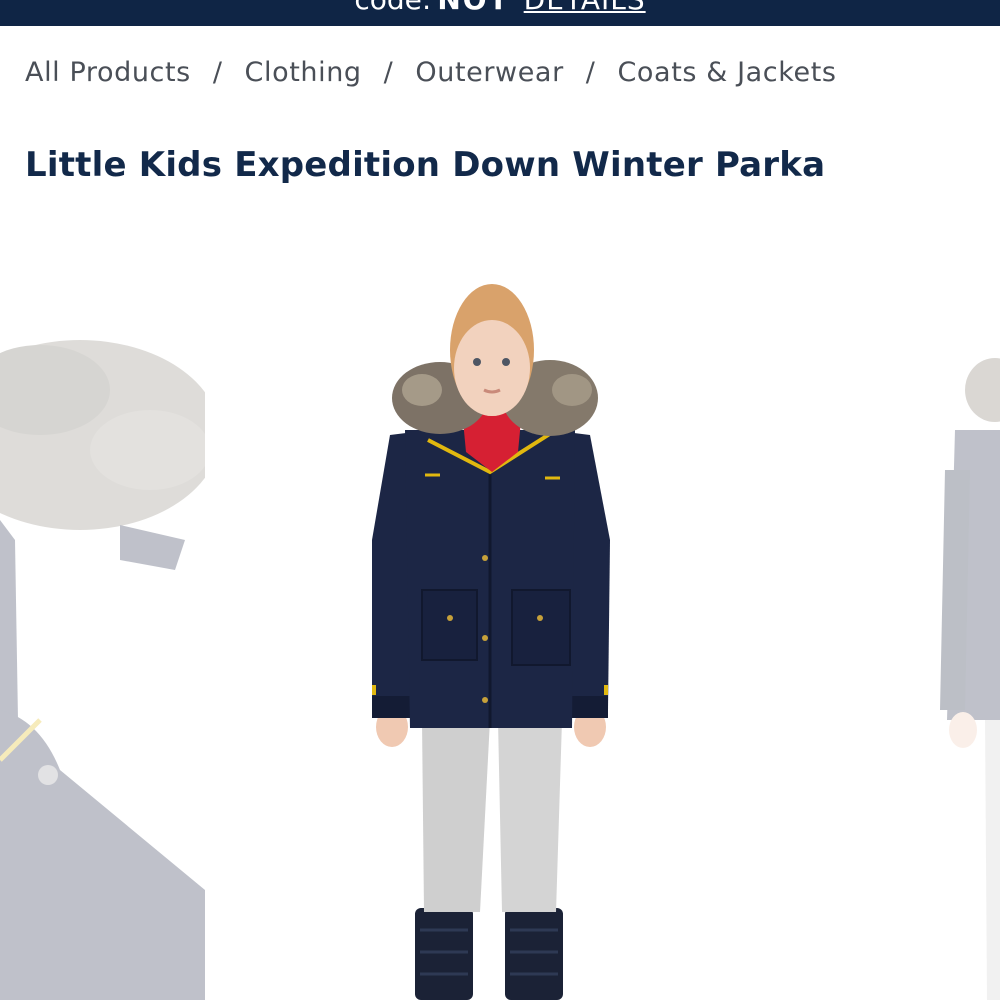 The image size is (1000, 1000). I want to click on promo-banner: code: NOT DETAILS, so click(500, 13).